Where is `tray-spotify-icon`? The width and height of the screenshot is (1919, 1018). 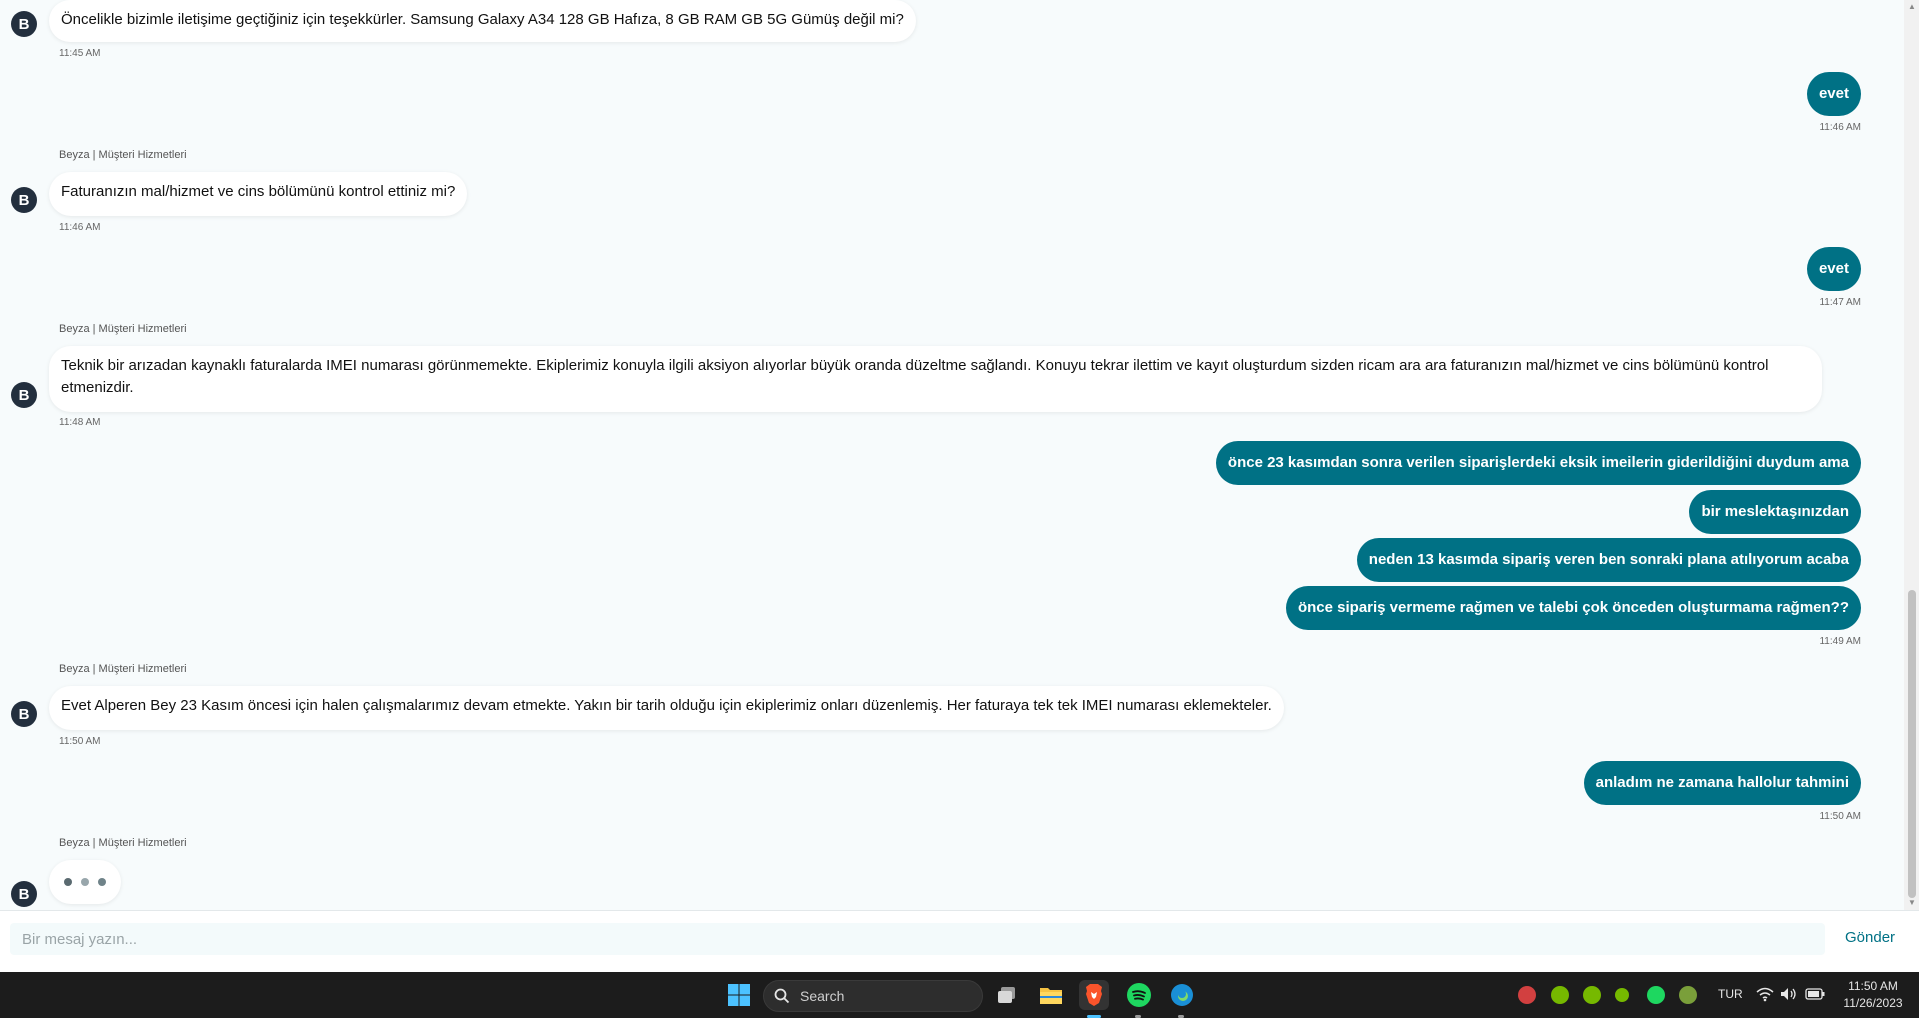 tray-spotify-icon is located at coordinates (1656, 995).